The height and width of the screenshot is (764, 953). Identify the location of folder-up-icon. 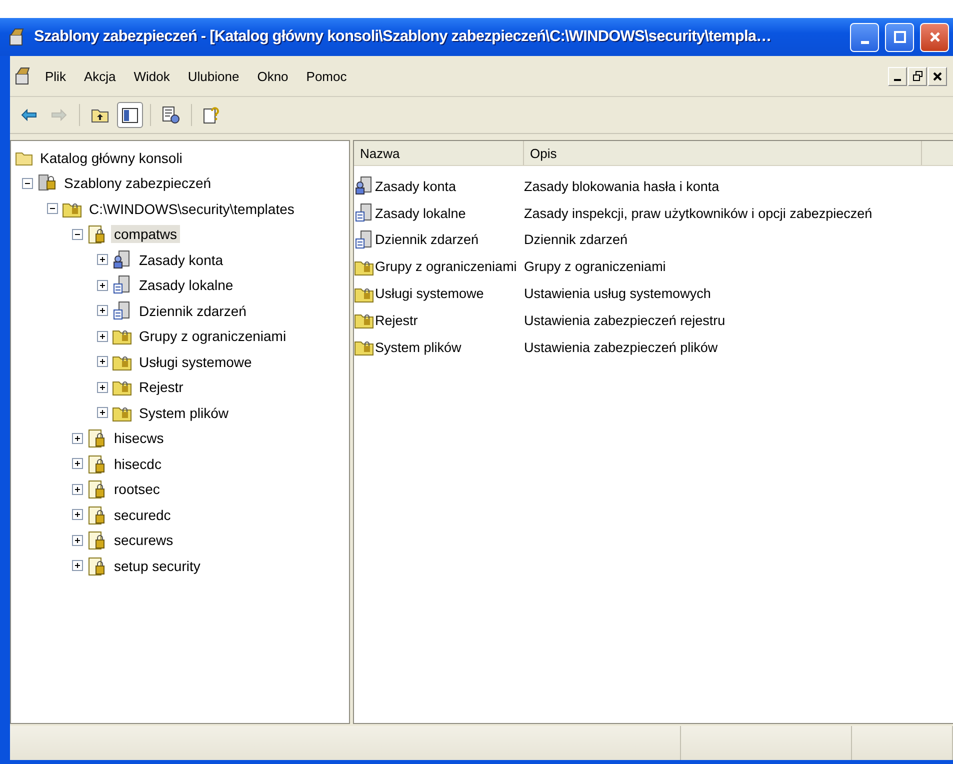
(100, 115).